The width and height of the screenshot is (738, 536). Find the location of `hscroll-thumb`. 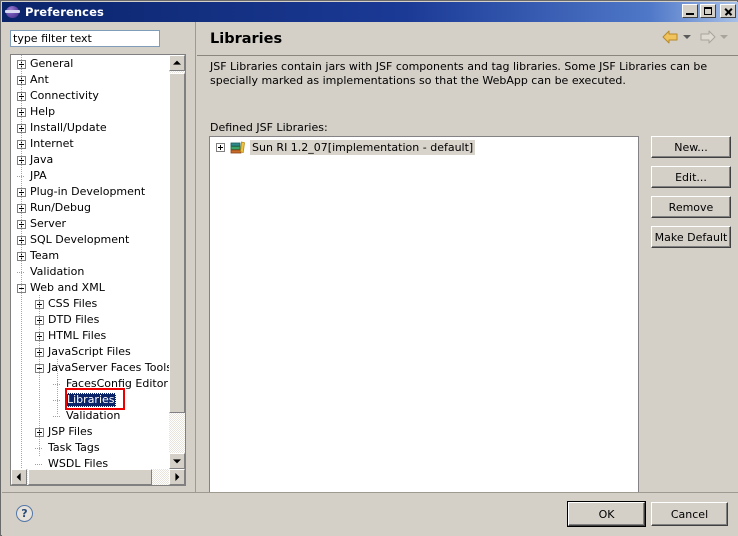

hscroll-thumb is located at coordinates (90, 477).